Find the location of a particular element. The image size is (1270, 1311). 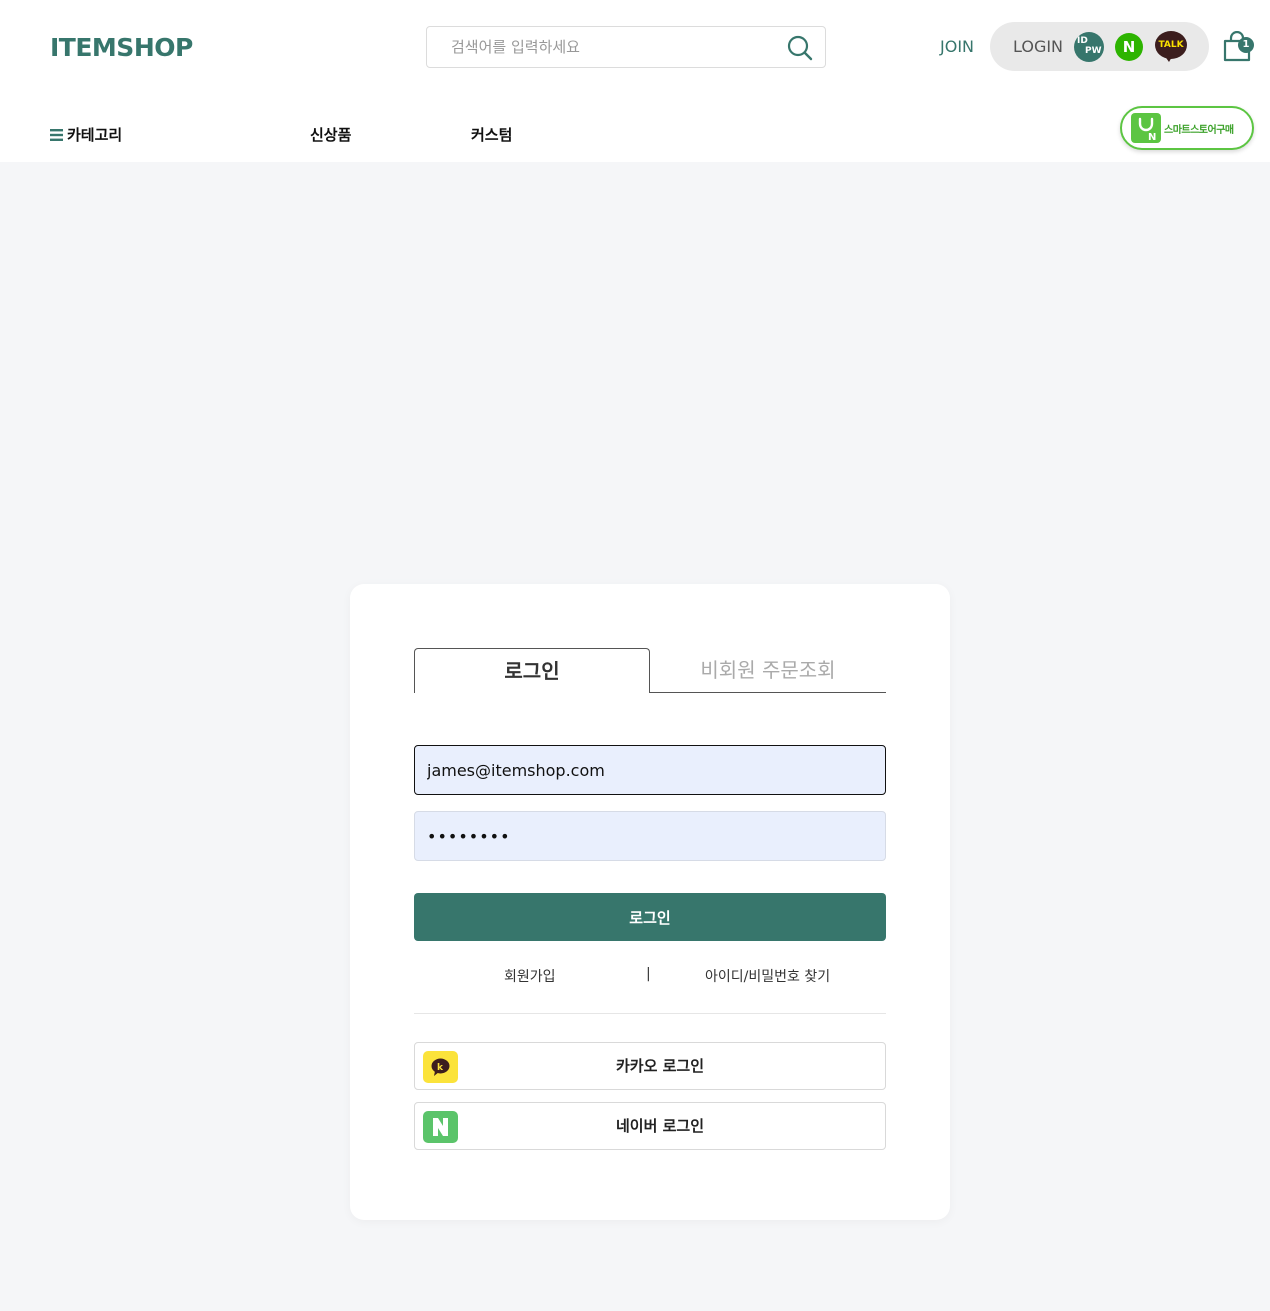

site-logo: ITEMSHOP is located at coordinates (121, 47).